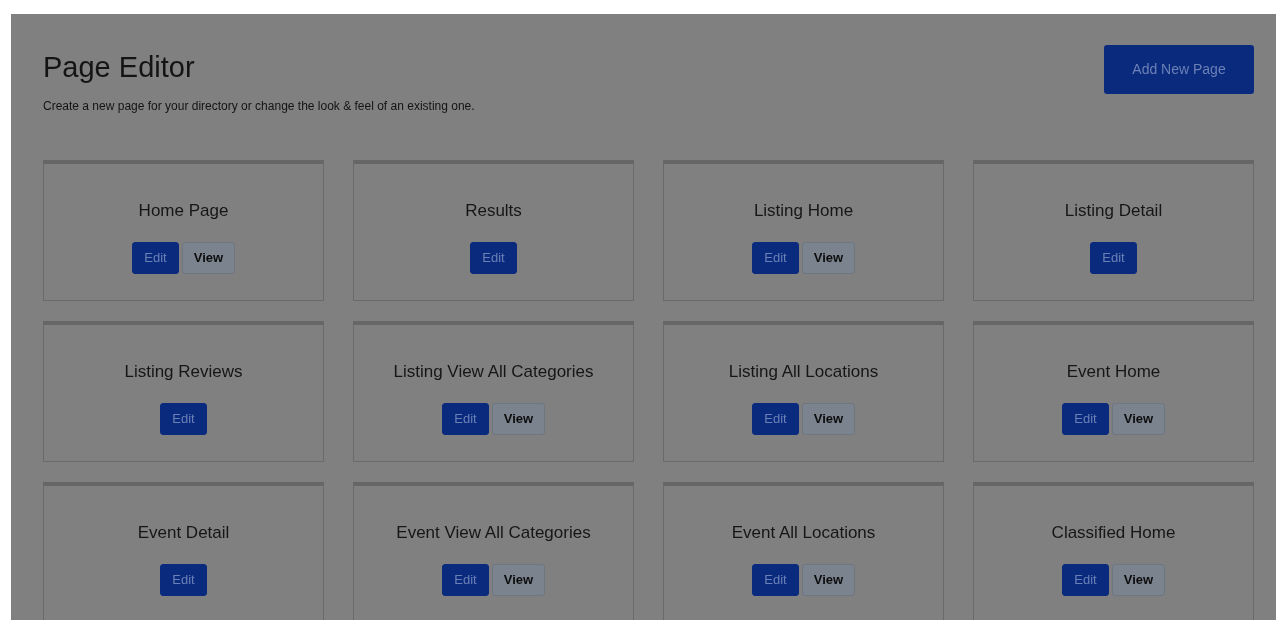 This screenshot has width=1276, height=620. Describe the element at coordinates (1113, 211) in the screenshot. I see `page-card-title: Listing Detail` at that location.